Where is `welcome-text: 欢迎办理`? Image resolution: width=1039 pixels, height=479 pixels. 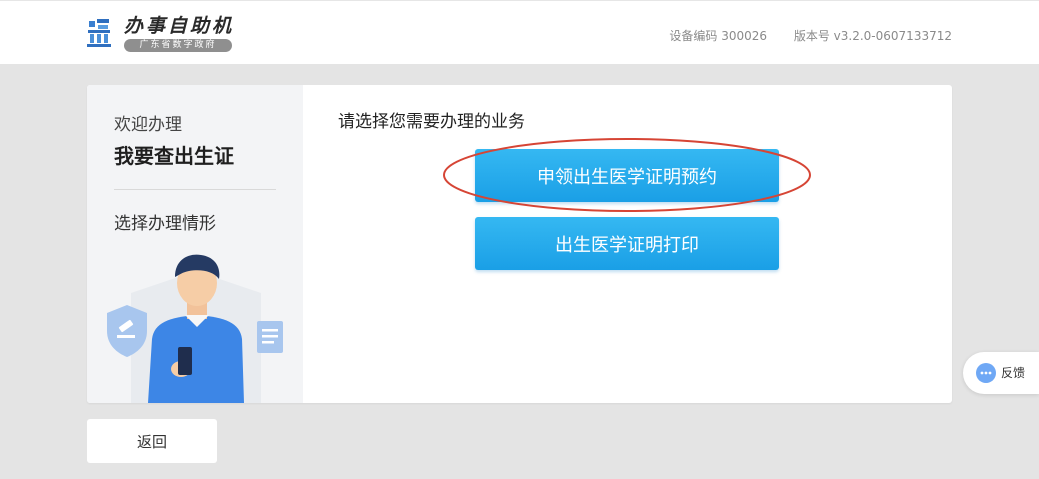 welcome-text: 欢迎办理 is located at coordinates (148, 125).